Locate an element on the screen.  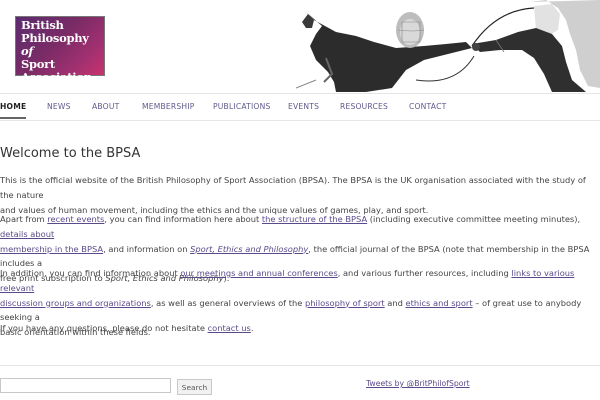
logo-line-4: Association is located at coordinates (56, 77).